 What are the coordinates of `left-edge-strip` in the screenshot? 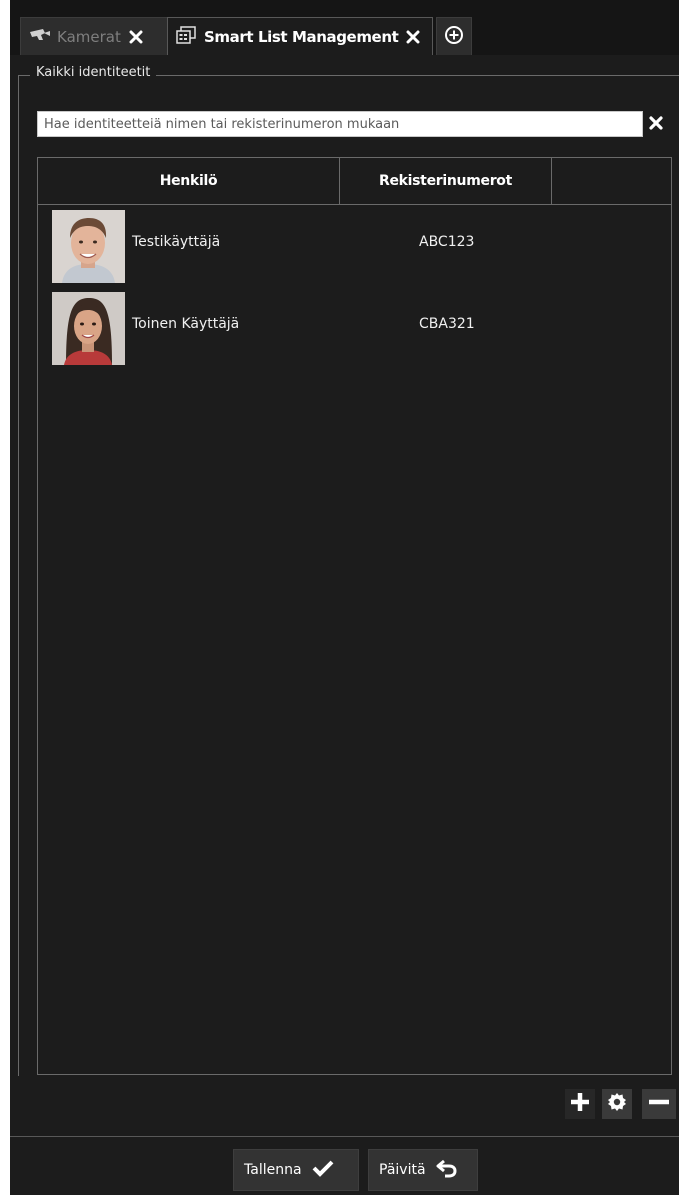 It's located at (5, 597).